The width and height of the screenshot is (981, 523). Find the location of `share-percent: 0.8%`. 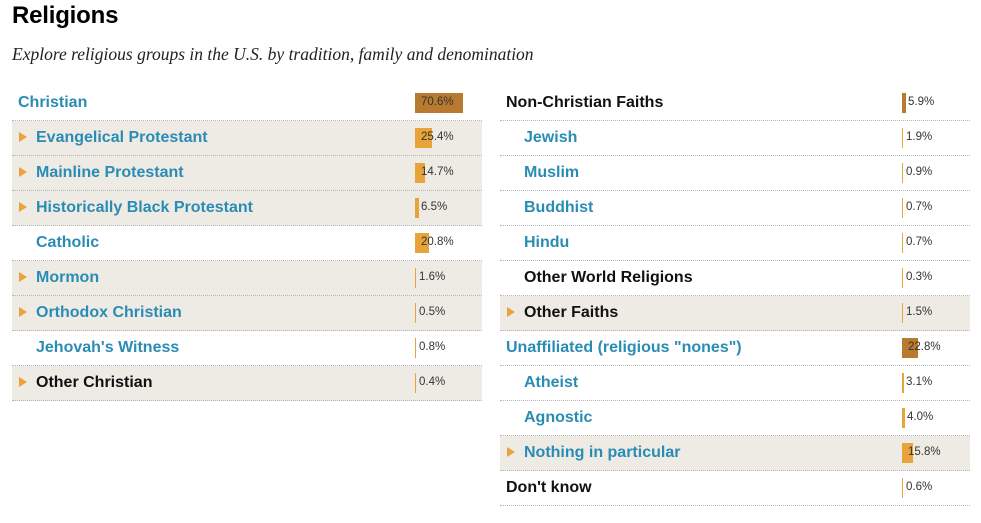

share-percent: 0.8% is located at coordinates (432, 347).